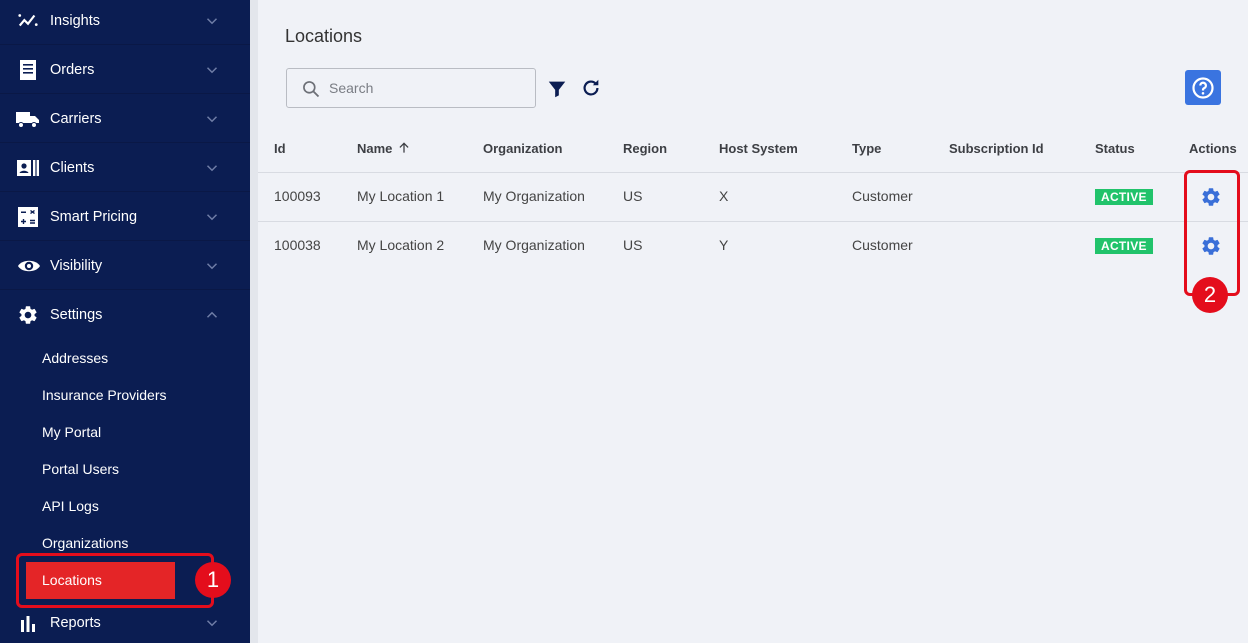 This screenshot has width=1248, height=643. Describe the element at coordinates (311, 89) in the screenshot. I see `search-icon` at that location.